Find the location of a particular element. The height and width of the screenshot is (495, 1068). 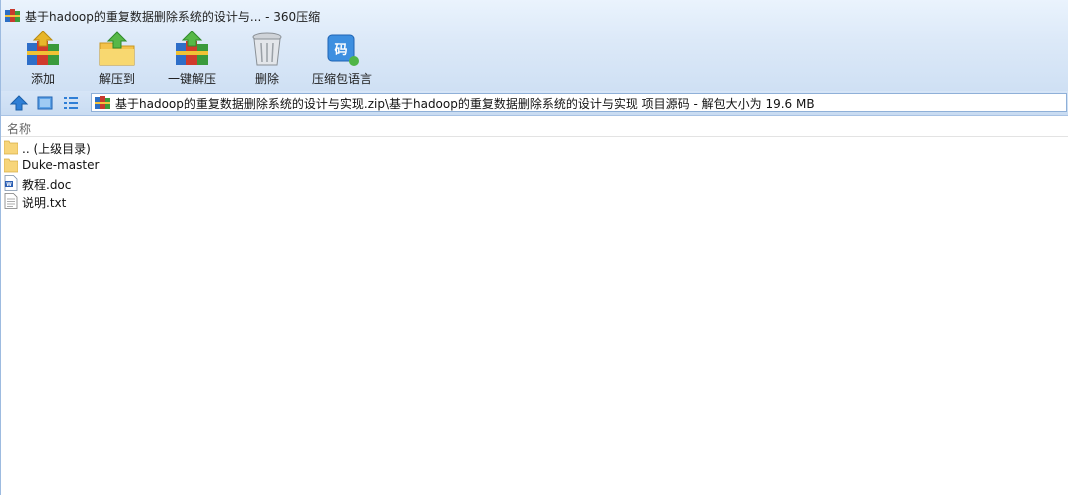

file-name: 说明.txt is located at coordinates (44, 203).